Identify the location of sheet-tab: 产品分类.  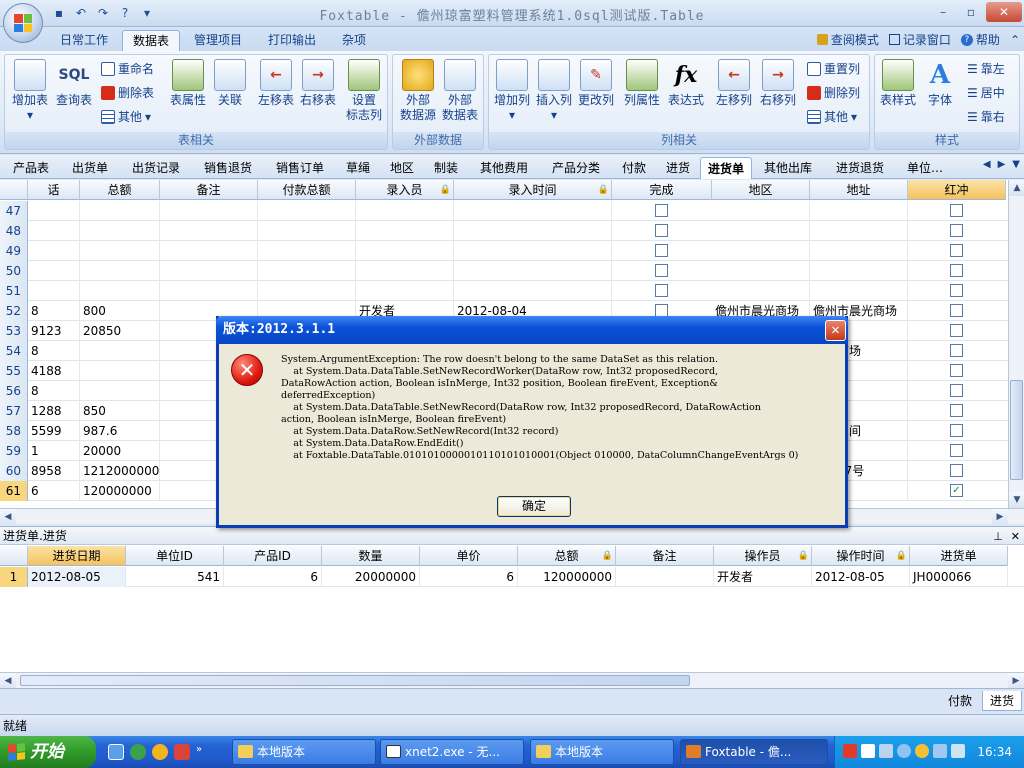
(576, 168).